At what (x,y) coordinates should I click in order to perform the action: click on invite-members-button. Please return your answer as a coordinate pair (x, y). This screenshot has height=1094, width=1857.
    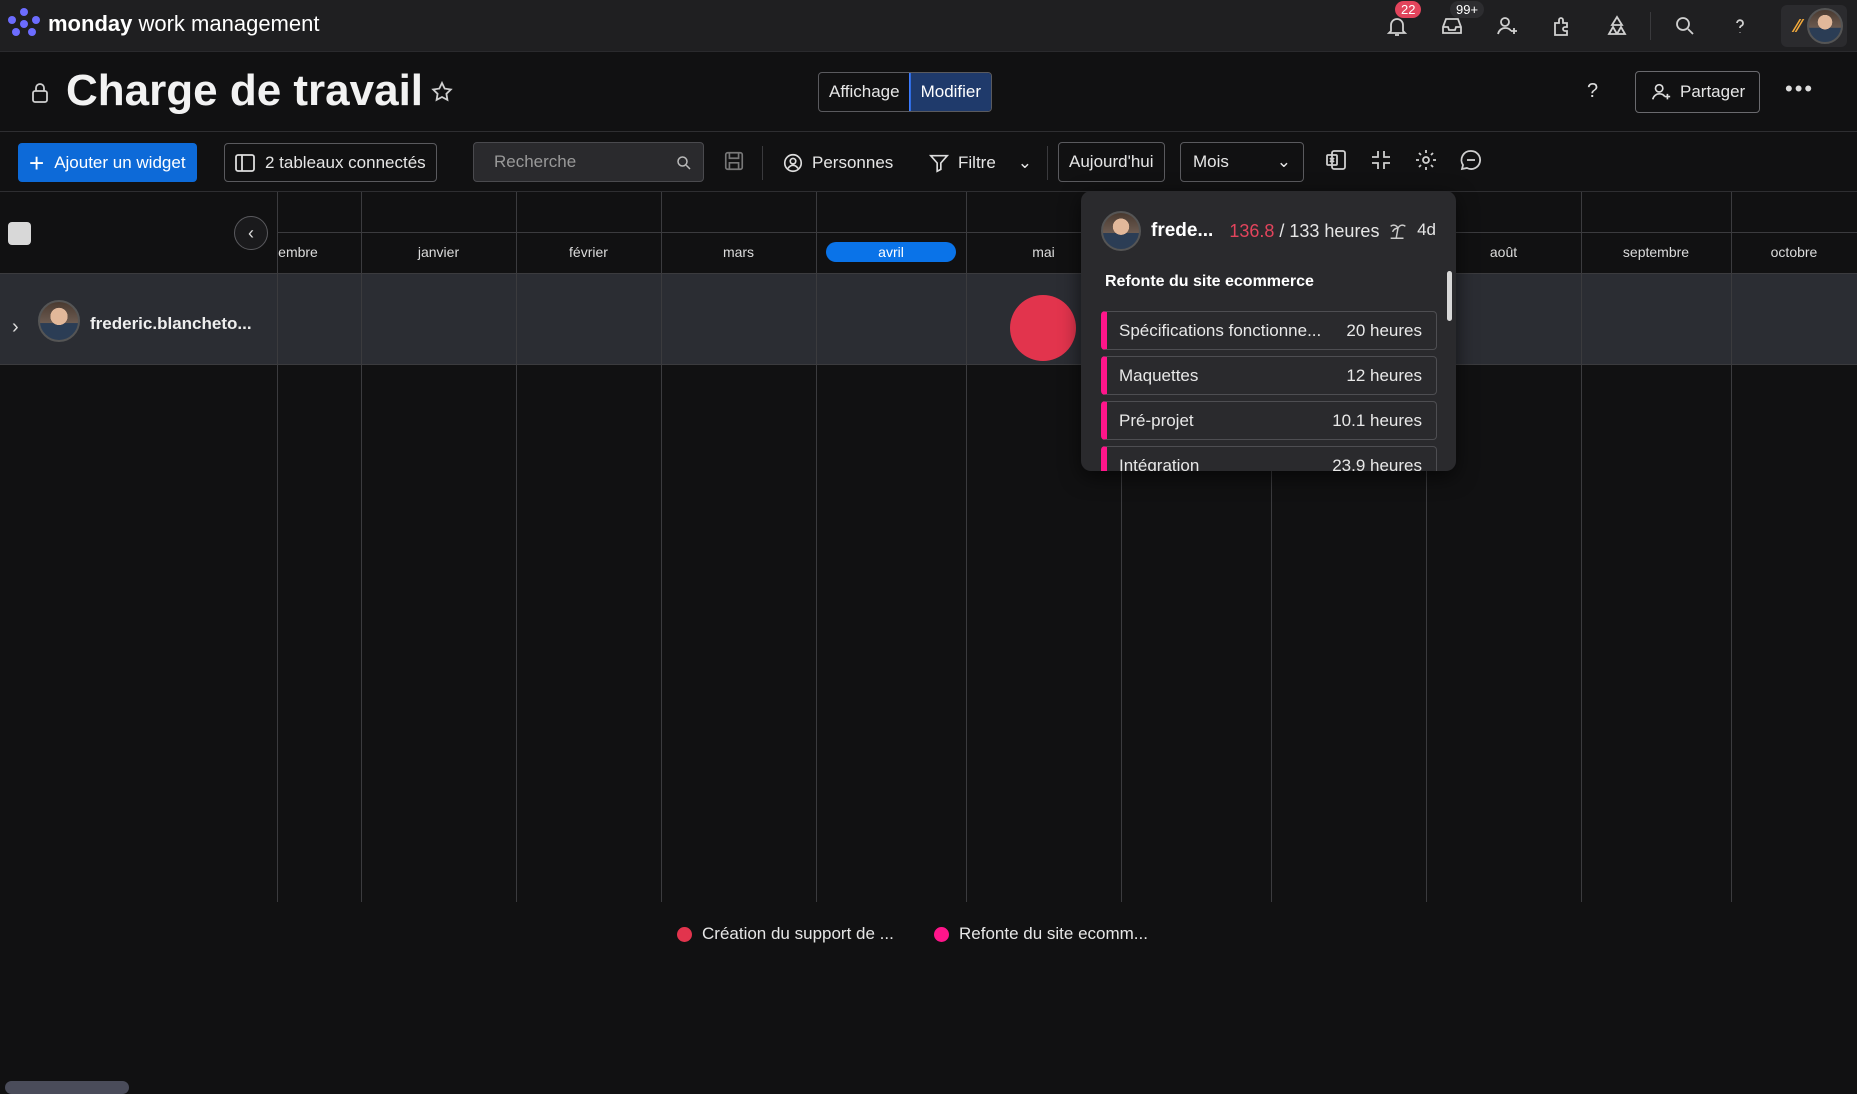
    Looking at the image, I should click on (1506, 26).